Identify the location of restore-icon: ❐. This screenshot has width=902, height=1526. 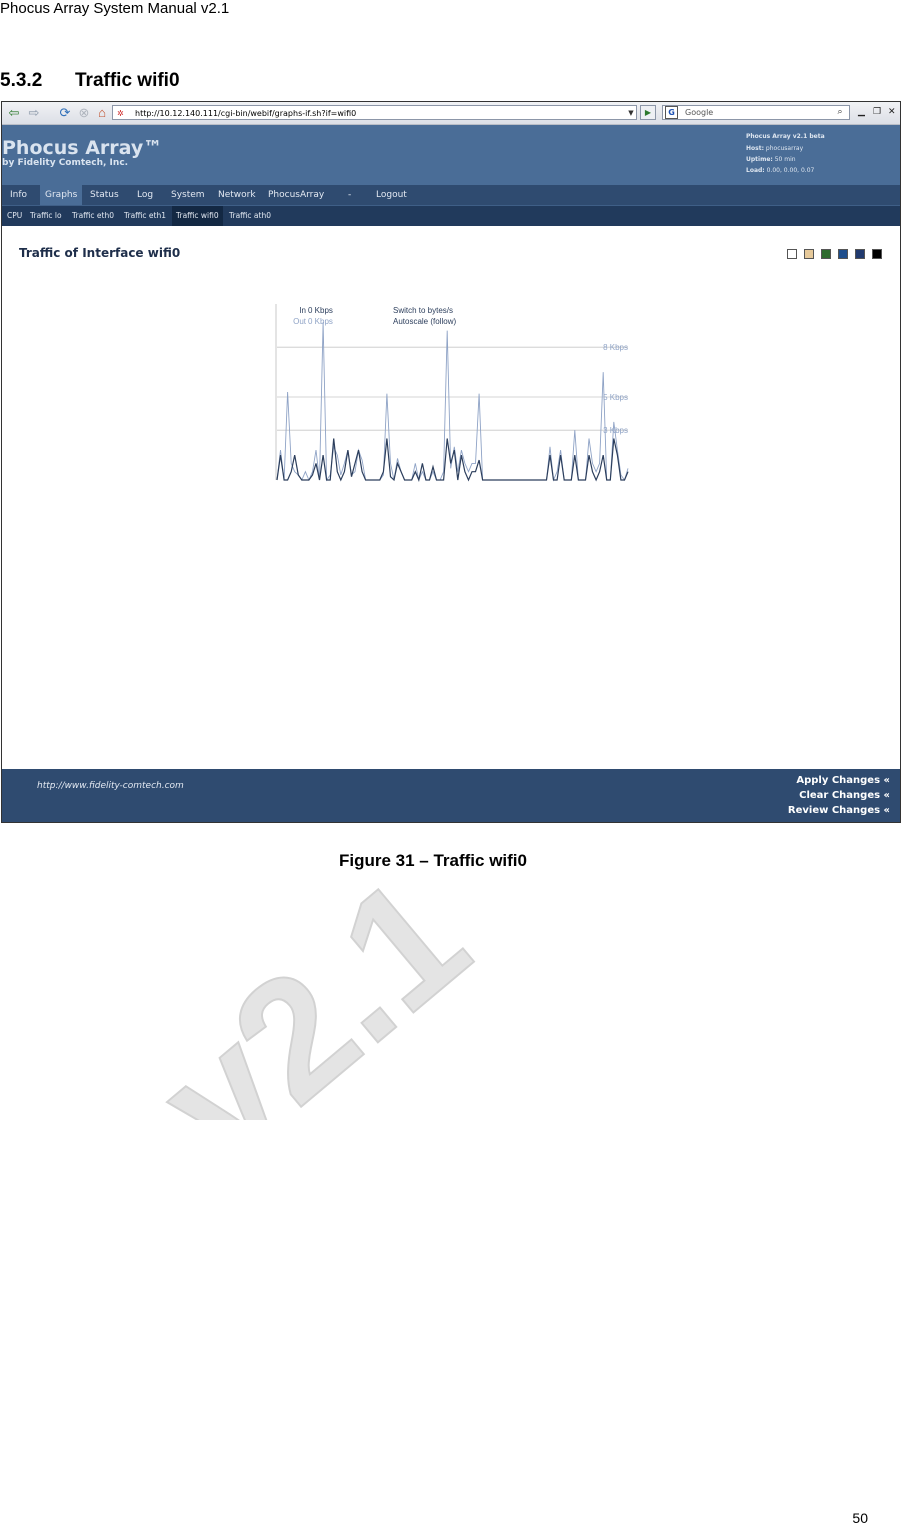
(877, 111).